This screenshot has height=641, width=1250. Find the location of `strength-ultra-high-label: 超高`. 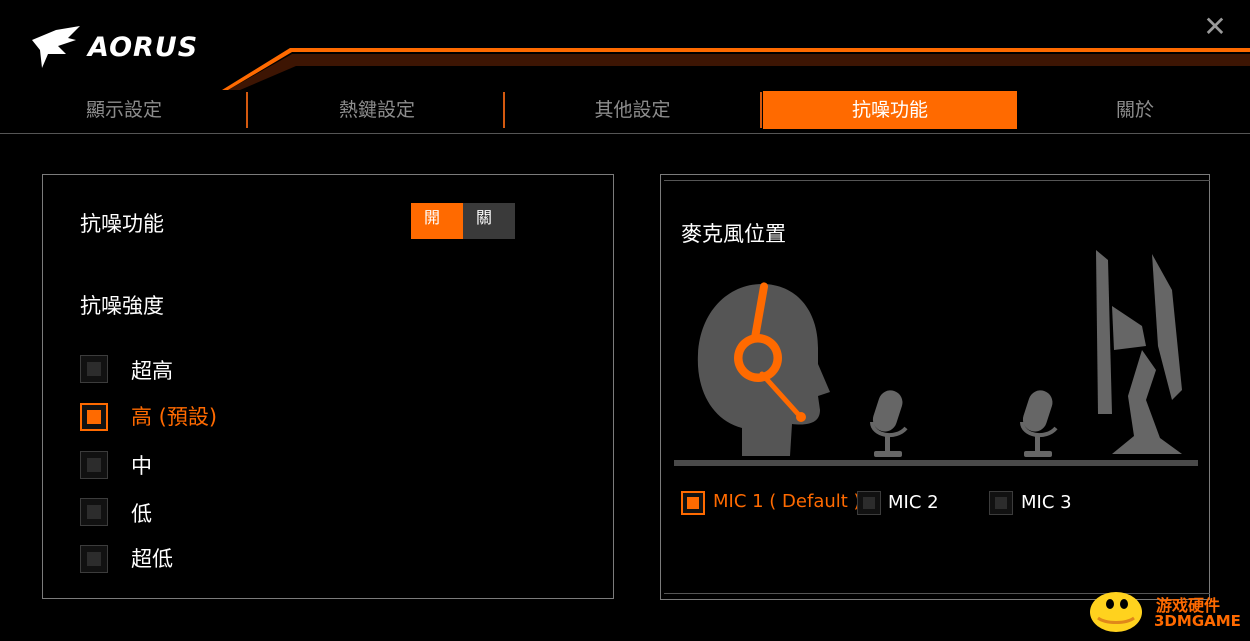

strength-ultra-high-label: 超高 is located at coordinates (152, 370).